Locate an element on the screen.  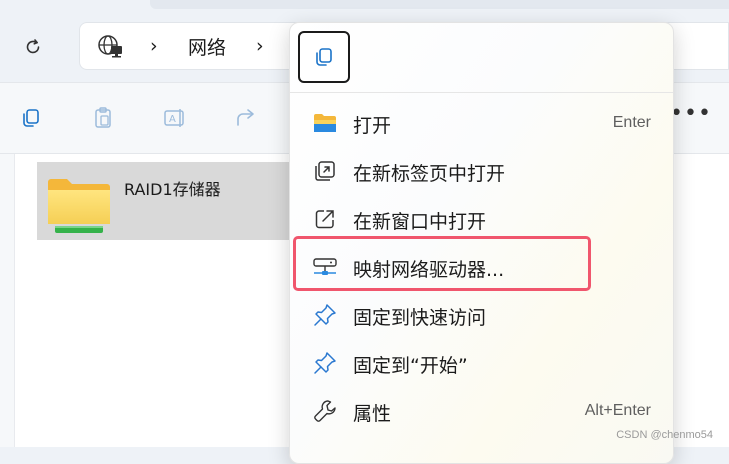
menu-item-open: 打开 Enter is located at coordinates (481, 123).